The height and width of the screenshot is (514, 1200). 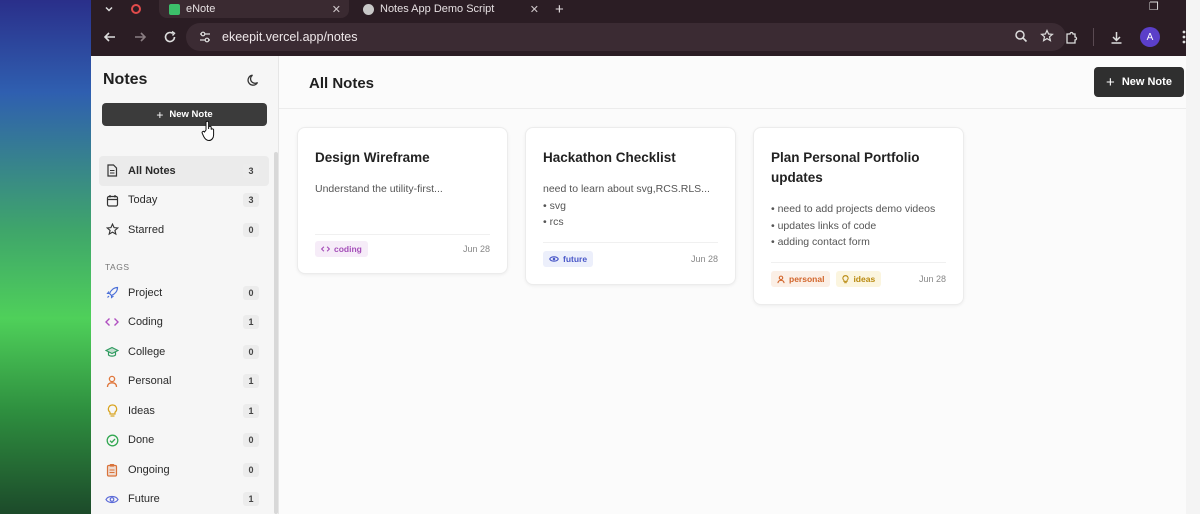 I want to click on card-divider, so click(x=630, y=242).